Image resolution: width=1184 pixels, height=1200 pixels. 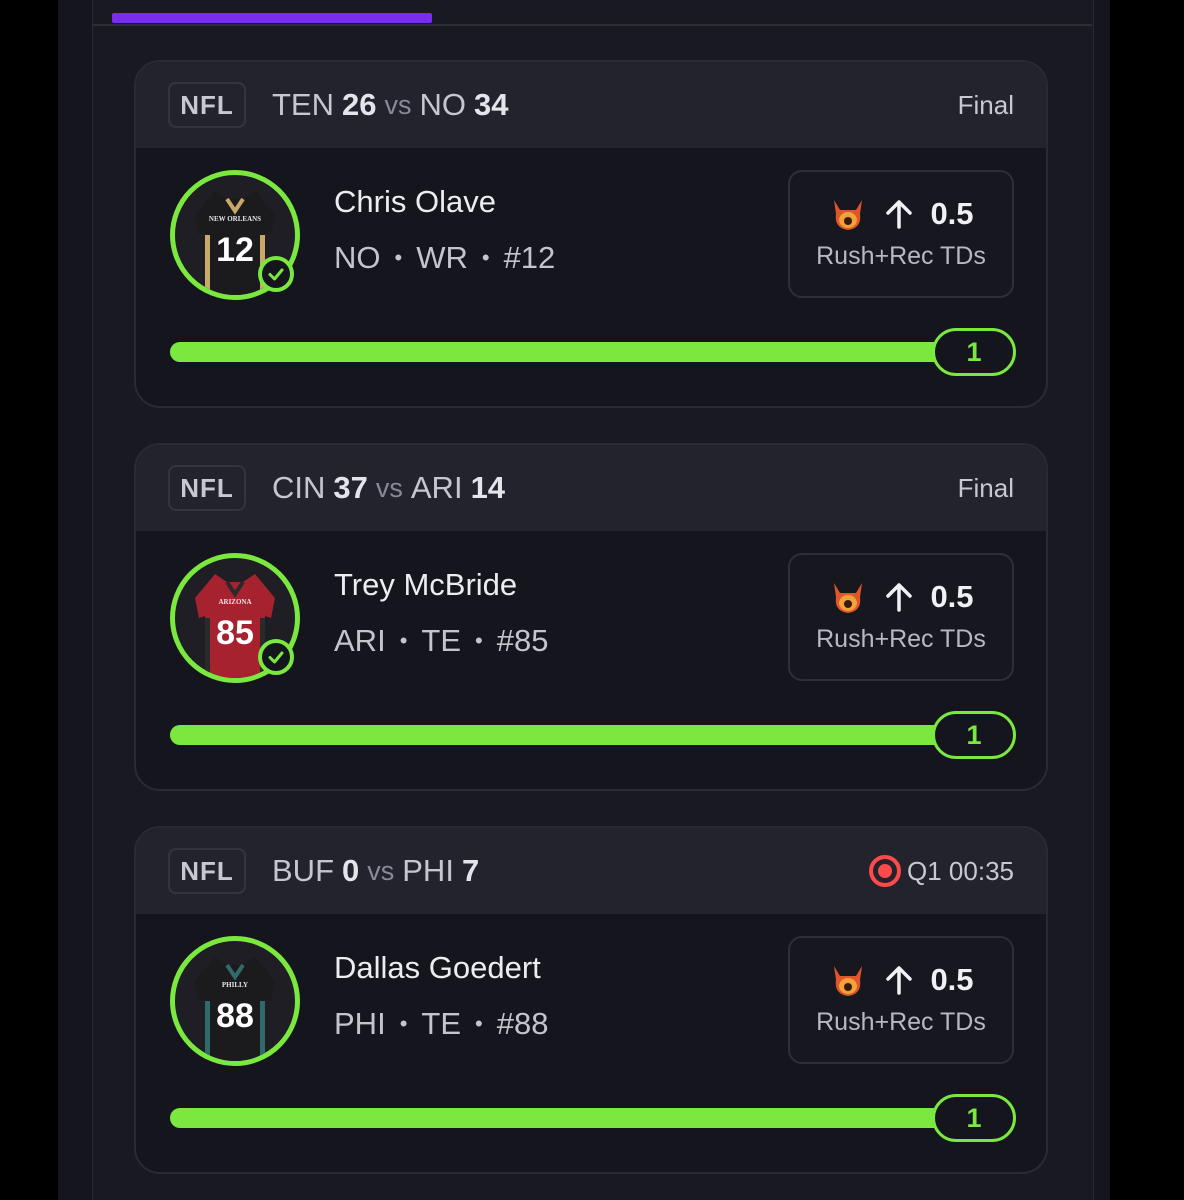 I want to click on game-header: NFL BUF 0 vs PHI 7 Q1 00:35, so click(x=591, y=871).